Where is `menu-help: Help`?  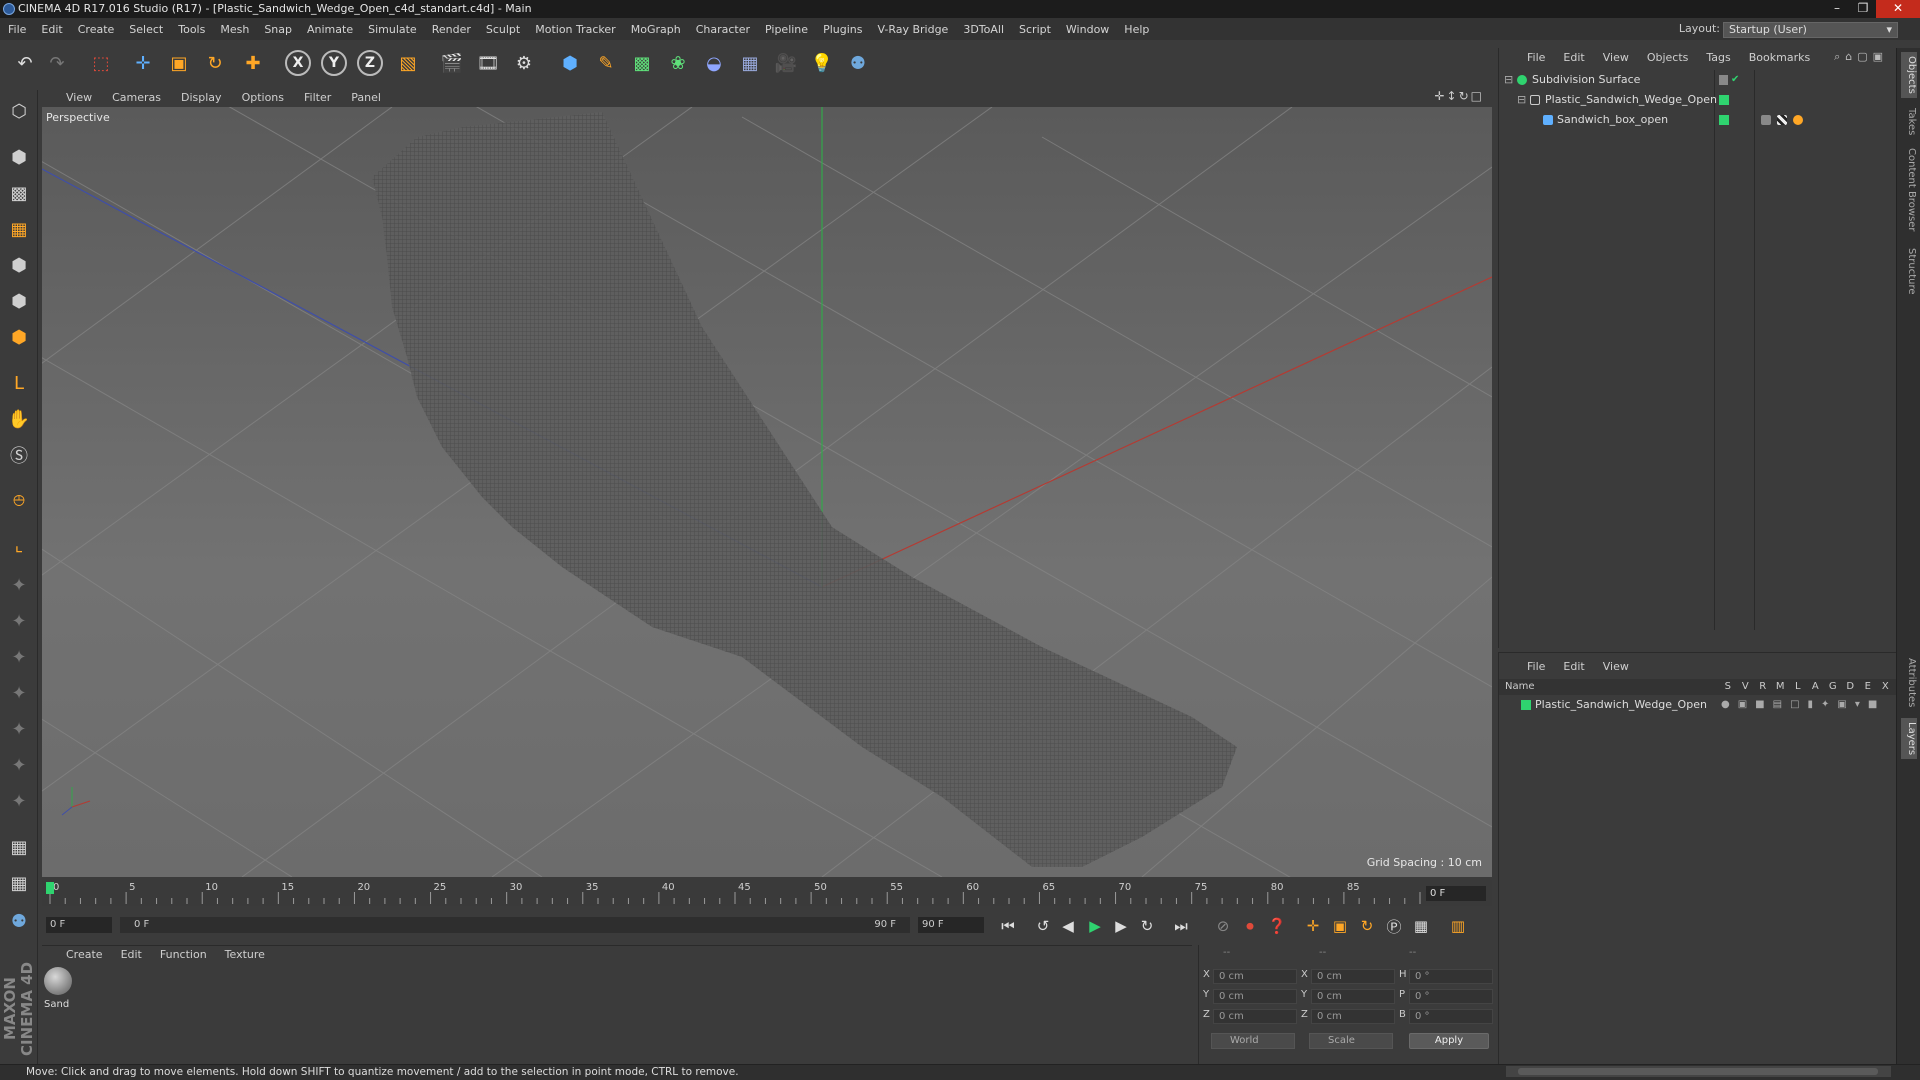 menu-help: Help is located at coordinates (1136, 29).